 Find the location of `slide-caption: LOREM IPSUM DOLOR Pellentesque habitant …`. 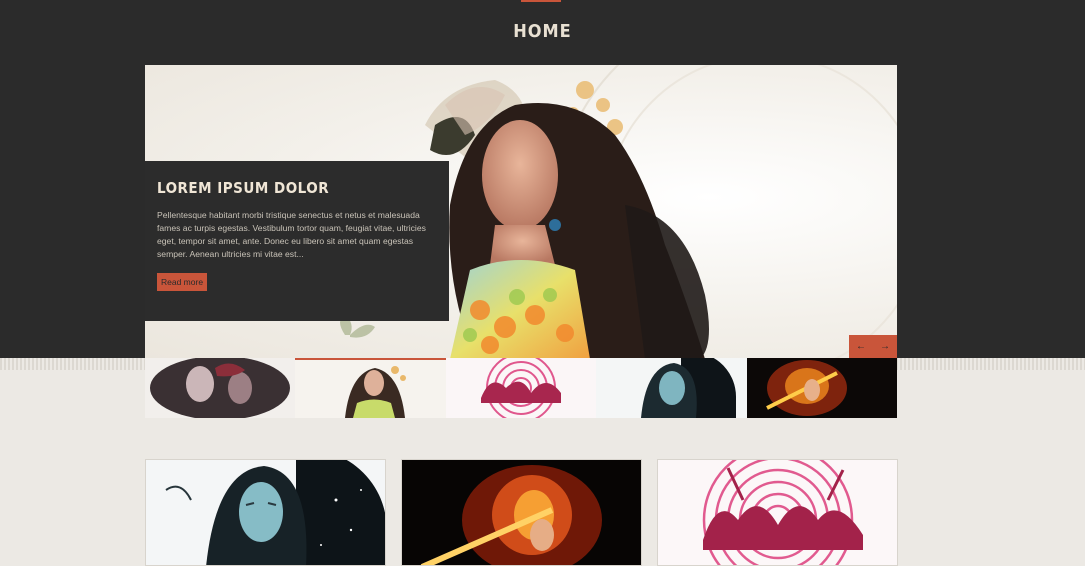

slide-caption: LOREM IPSUM DOLOR Pellentesque habitant … is located at coordinates (297, 241).